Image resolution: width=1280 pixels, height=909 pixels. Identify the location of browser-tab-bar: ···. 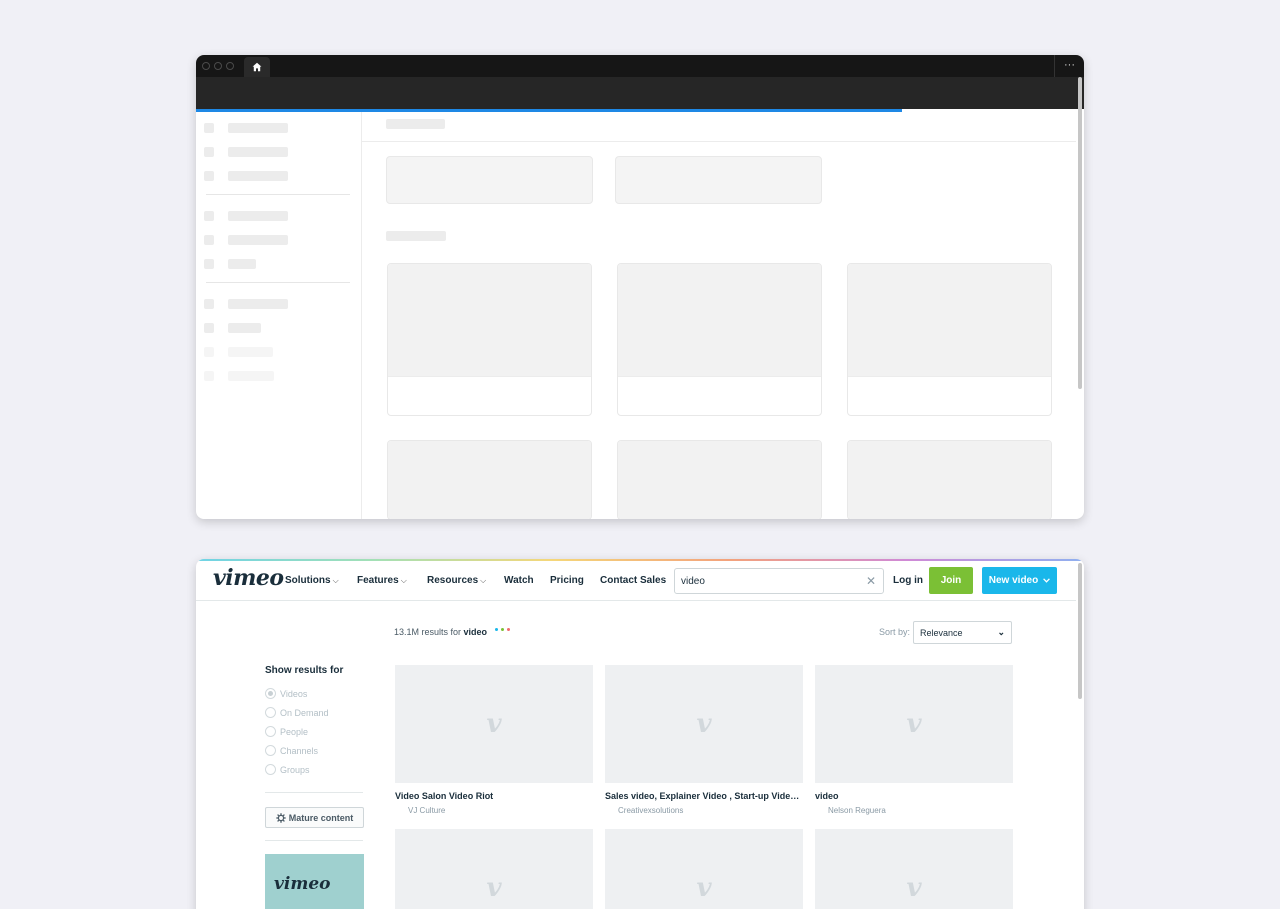
(640, 66).